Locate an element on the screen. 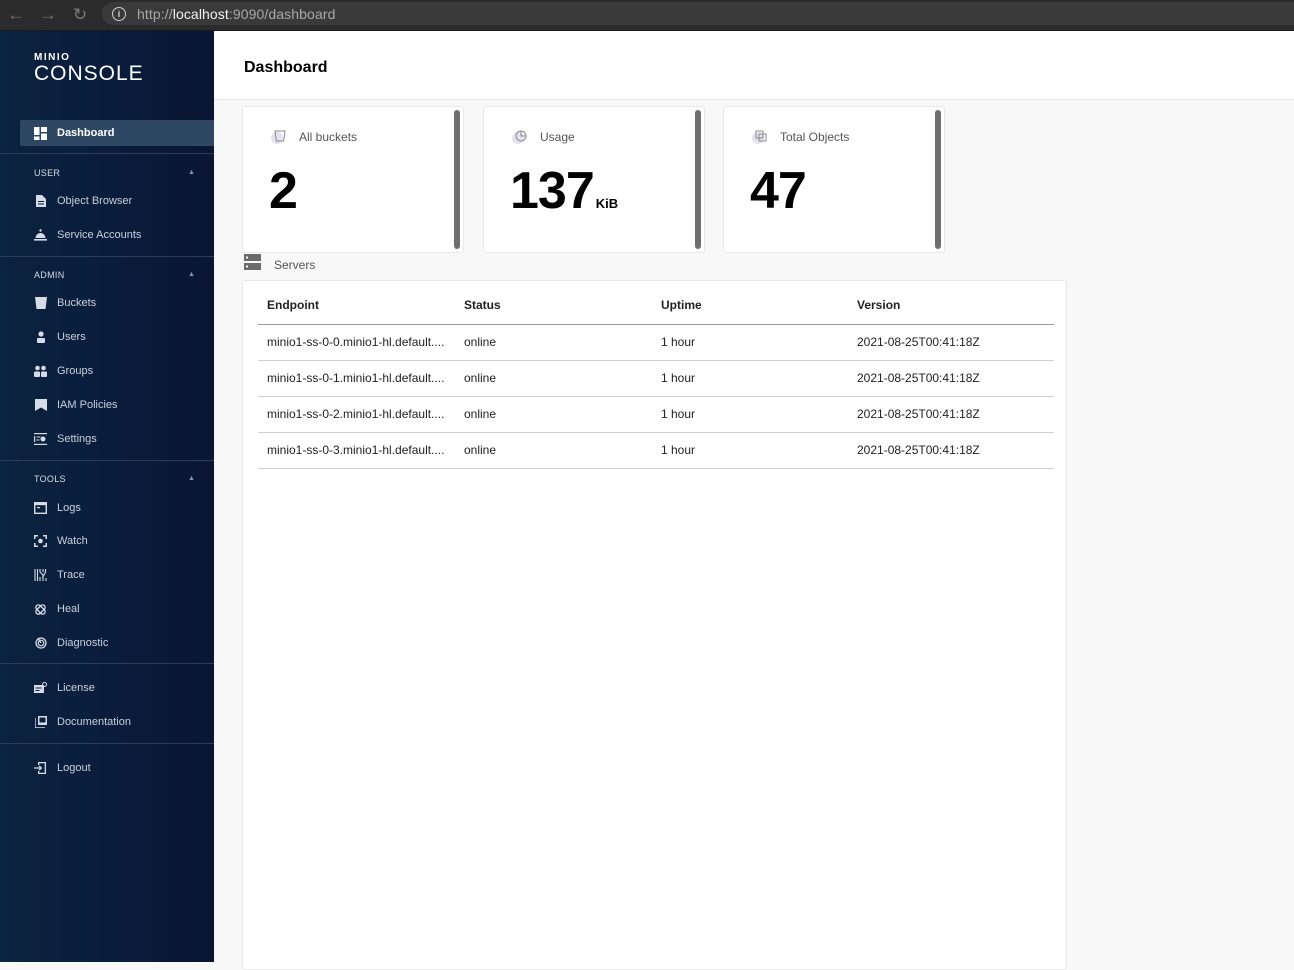  service-bell-icon is located at coordinates (40, 235).